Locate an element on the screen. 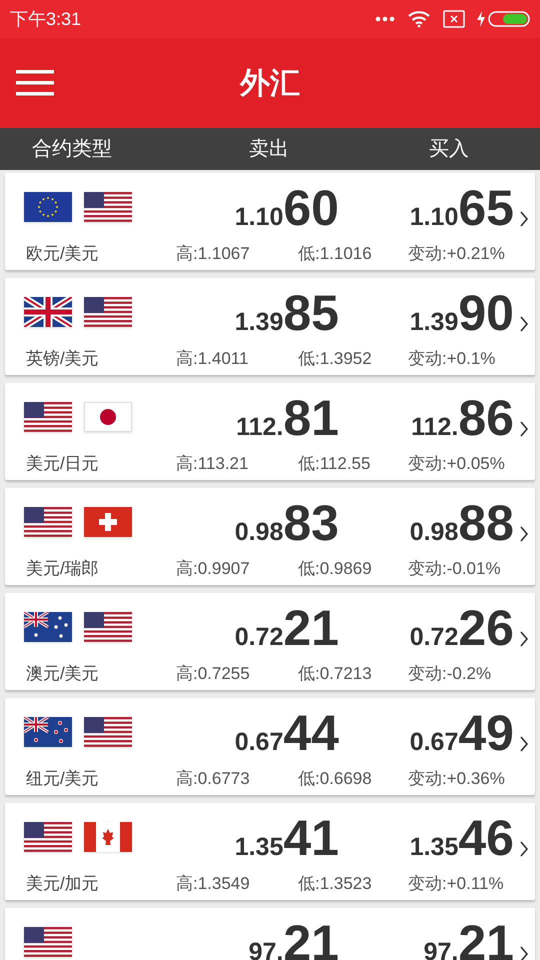 This screenshot has width=540, height=960. change-percent: 变动:+0.1% is located at coordinates (452, 359).